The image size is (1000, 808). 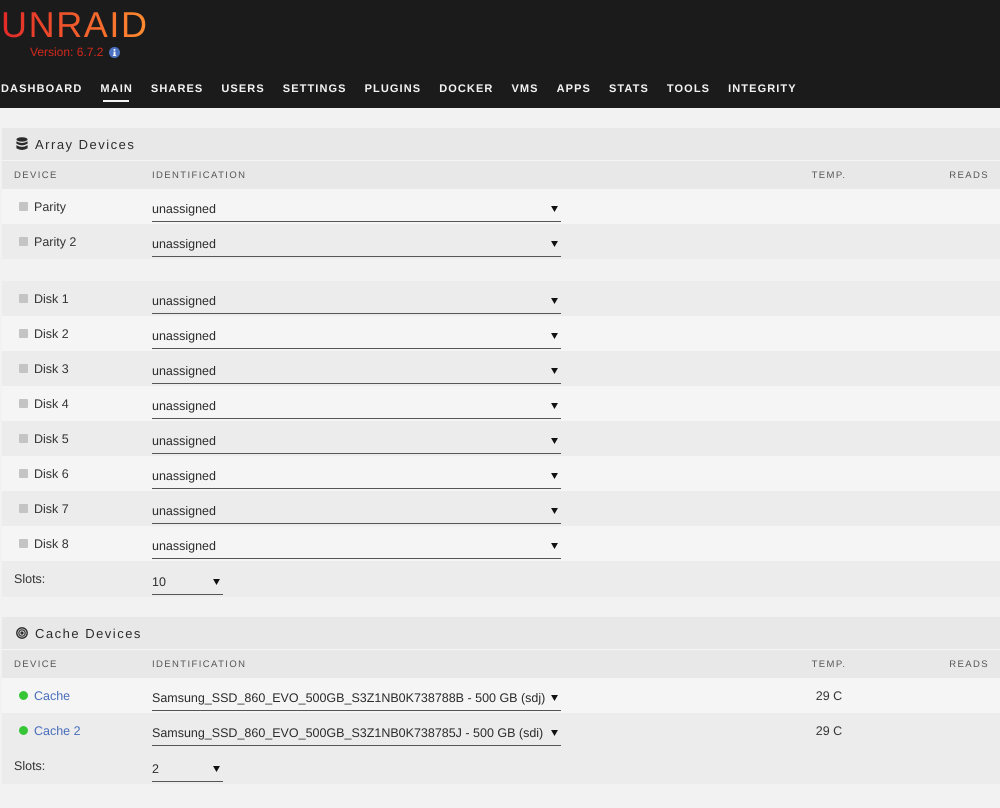 What do you see at coordinates (41, 94) in the screenshot?
I see `nav-tab: DASHBOARD` at bounding box center [41, 94].